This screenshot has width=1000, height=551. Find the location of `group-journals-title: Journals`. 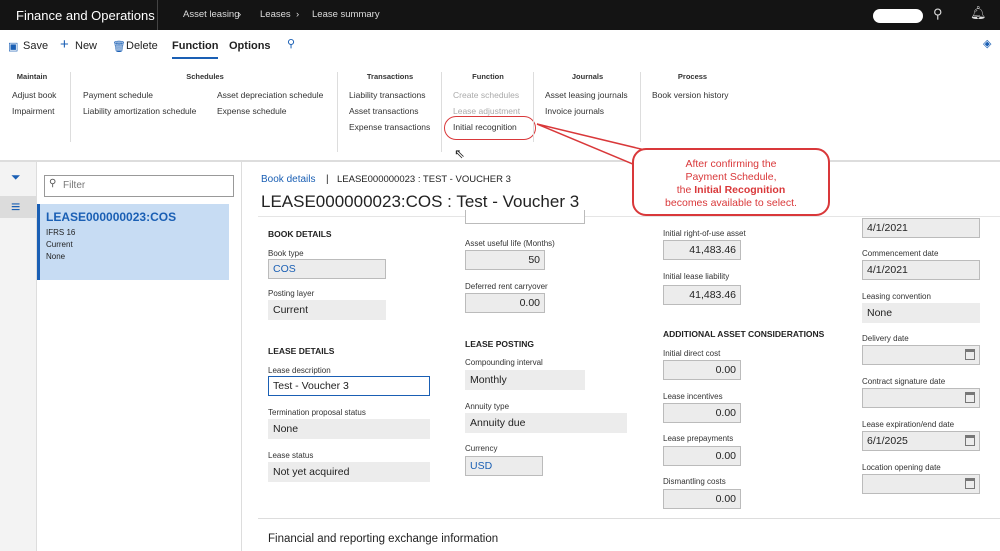

group-journals-title: Journals is located at coordinates (587, 76).